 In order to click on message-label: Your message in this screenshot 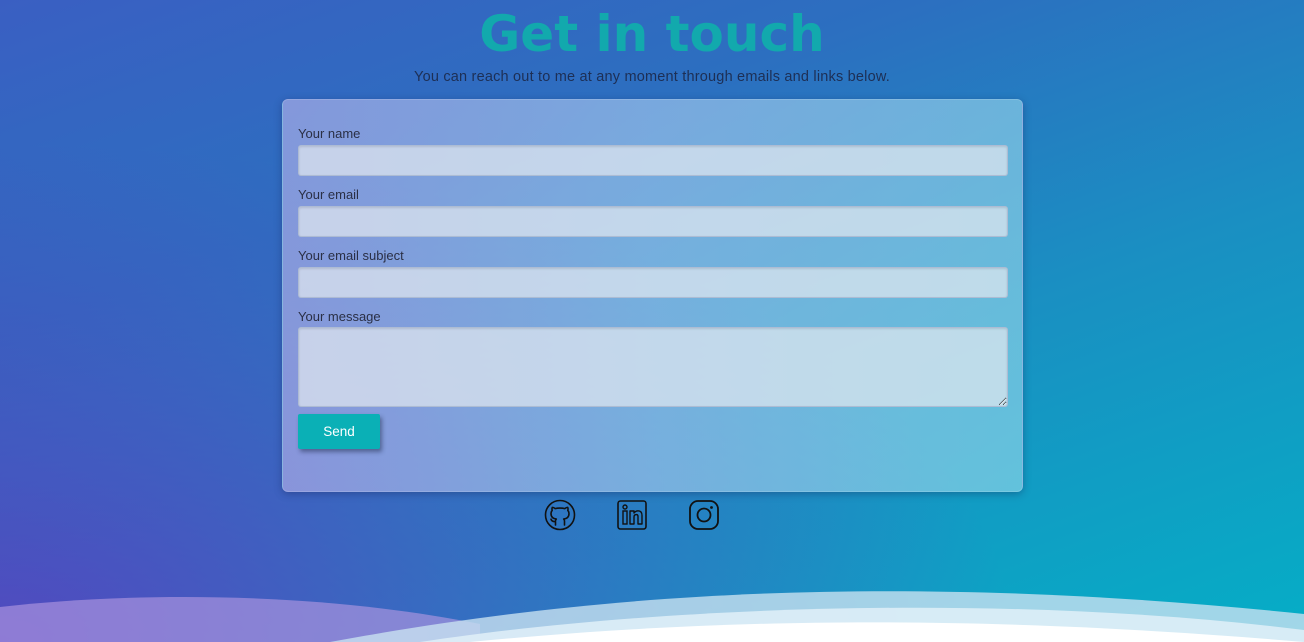, I will do `click(339, 316)`.